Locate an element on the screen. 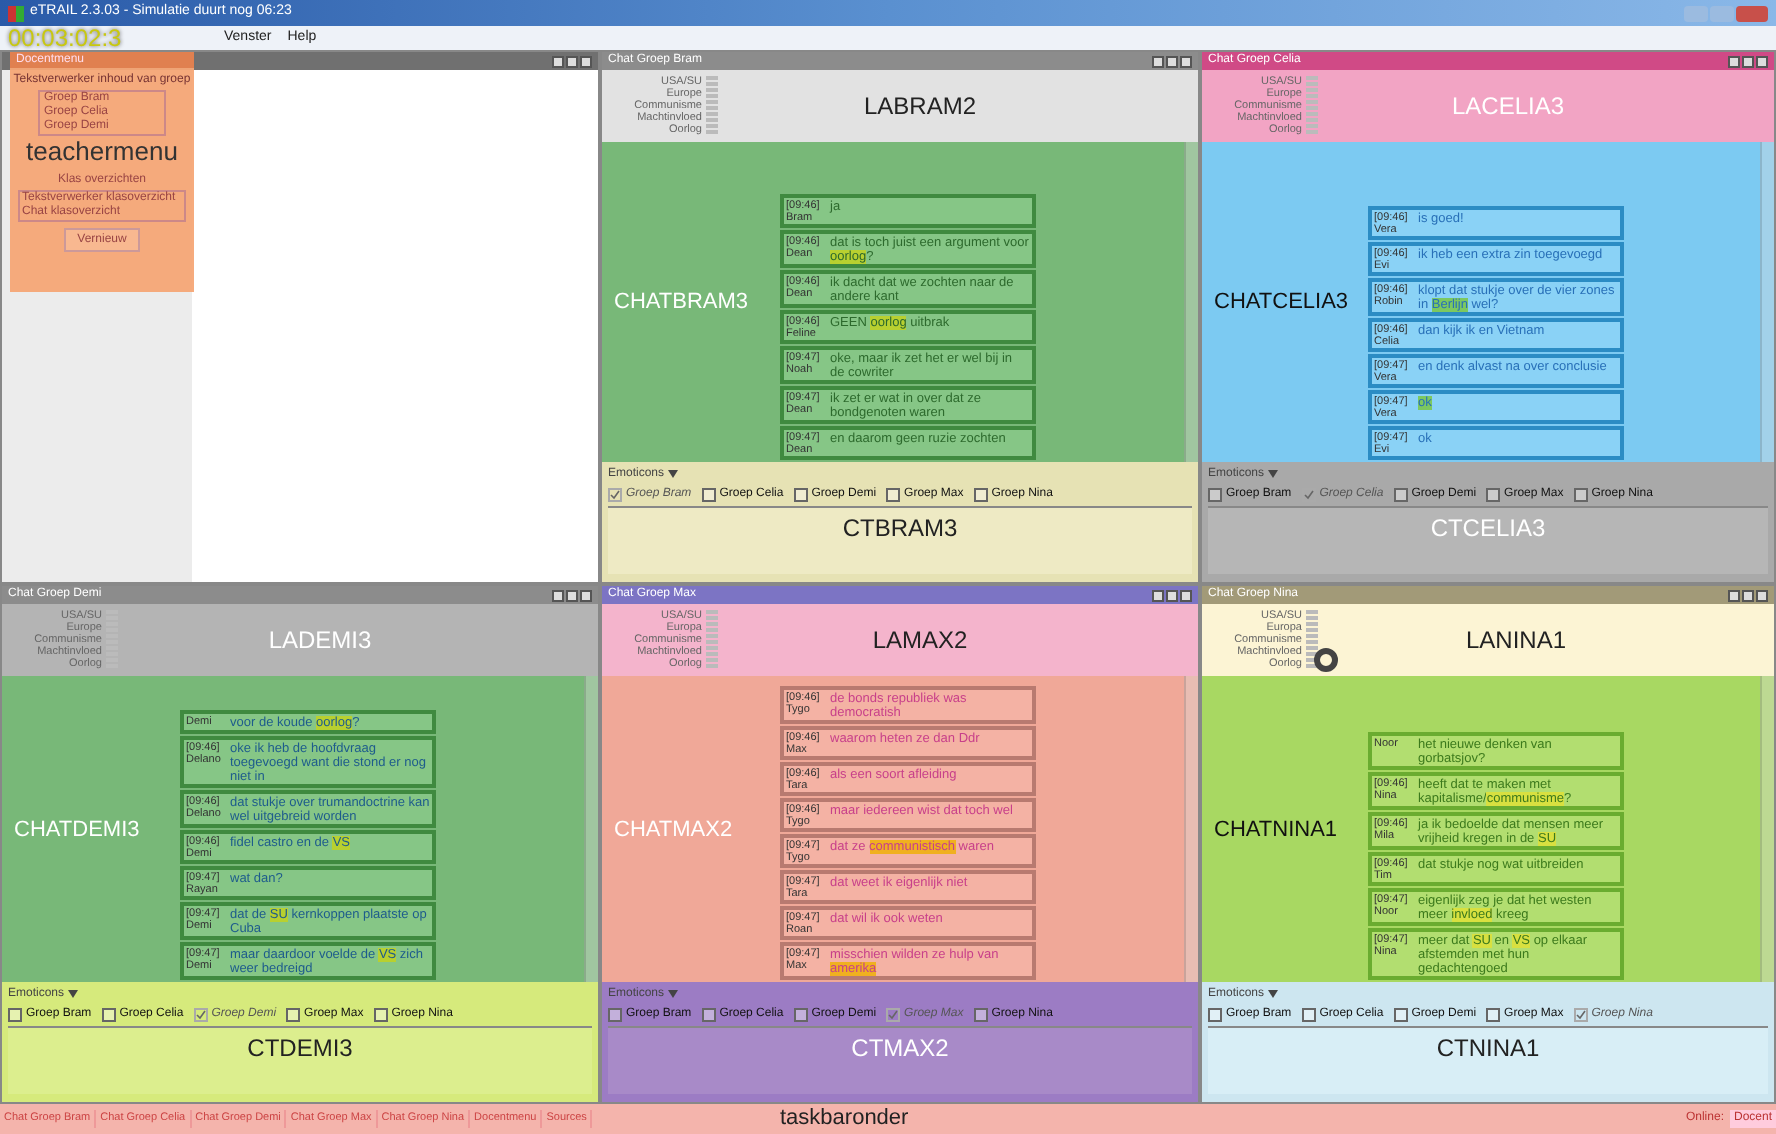  panel-label: LACELIA3 is located at coordinates (1508, 107).